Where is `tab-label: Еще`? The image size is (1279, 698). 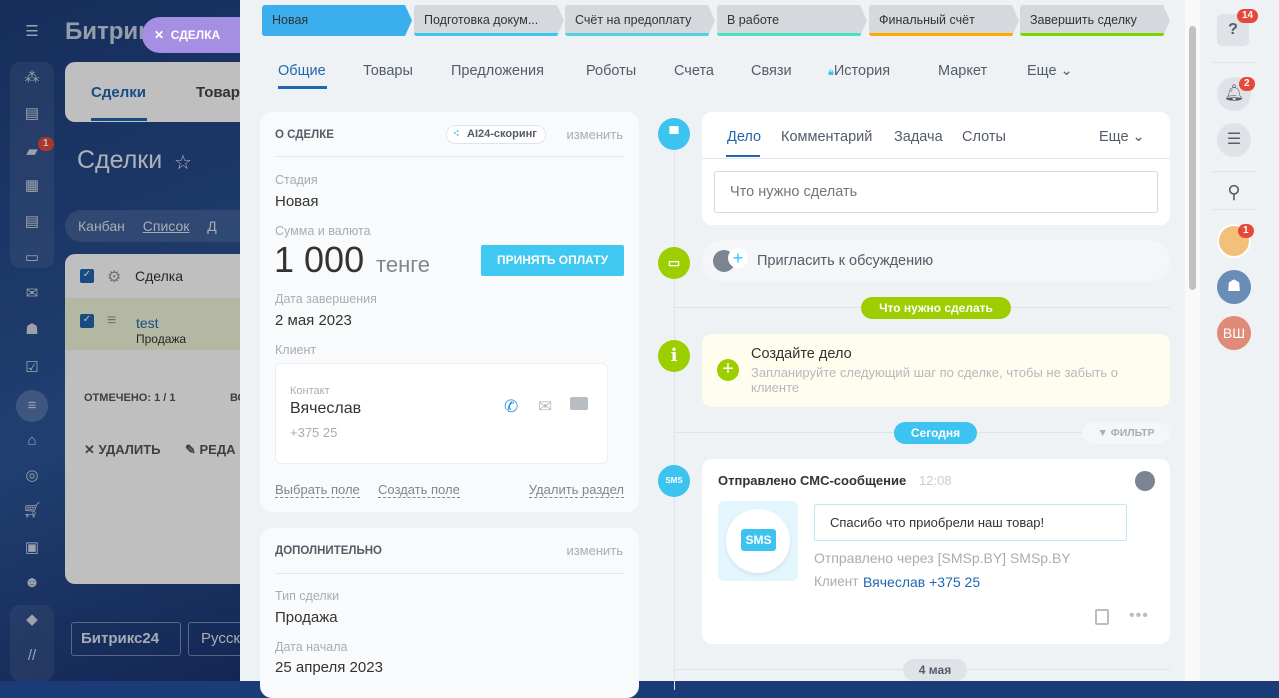 tab-label: Еще is located at coordinates (1042, 71).